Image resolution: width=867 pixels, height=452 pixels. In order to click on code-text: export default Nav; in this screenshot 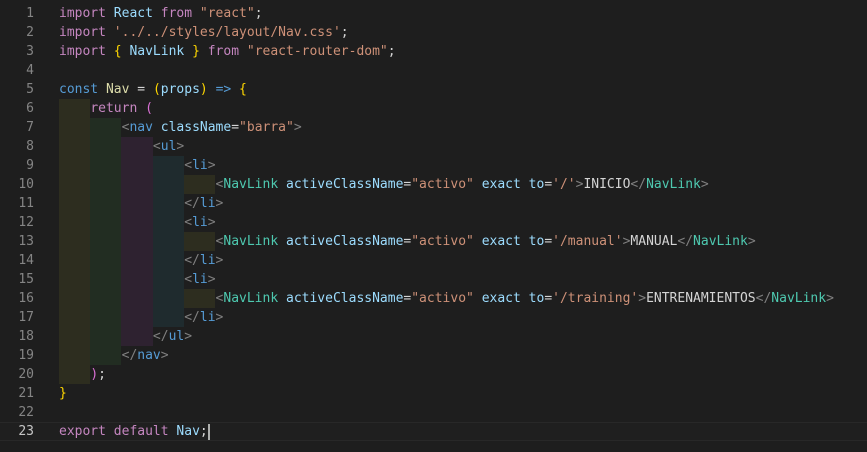, I will do `click(134, 431)`.